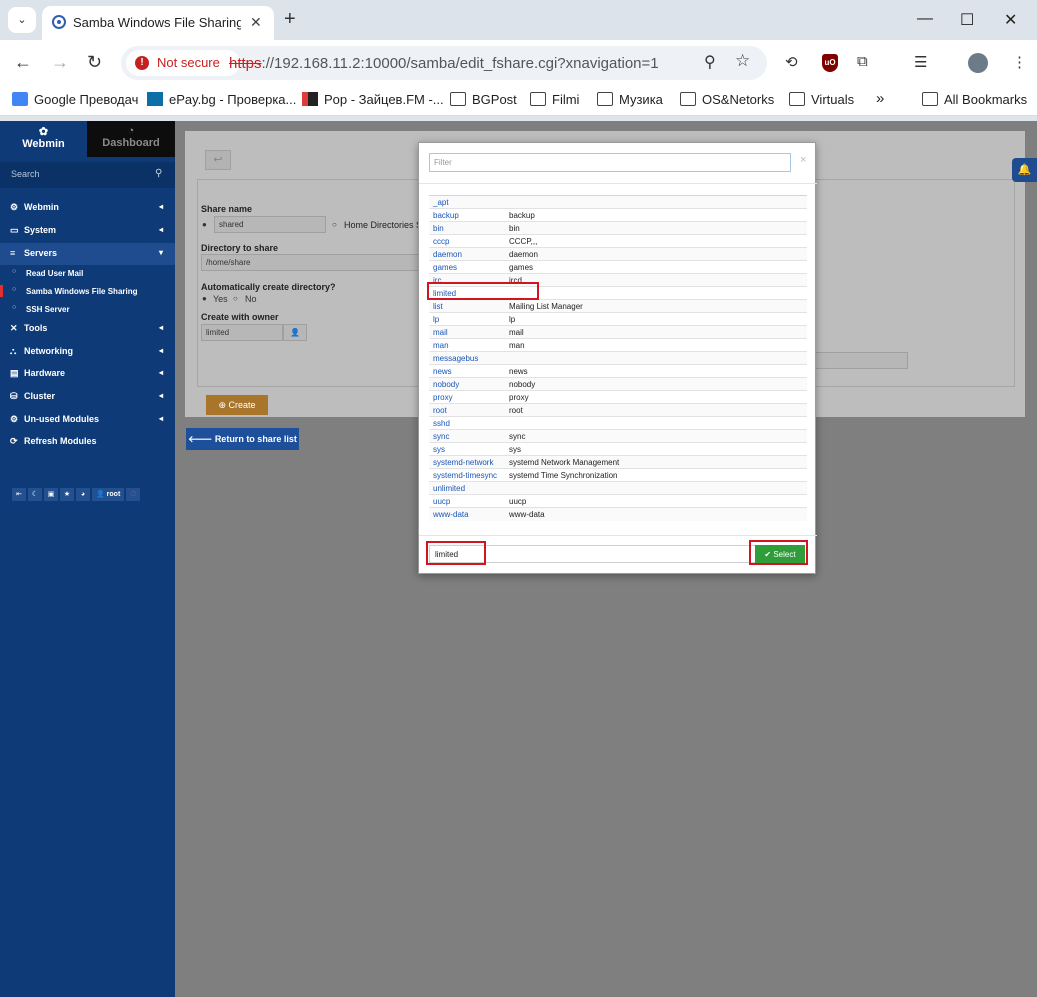  What do you see at coordinates (630, 99) in the screenshot?
I see `bookmark-folder-muzika: Музика` at bounding box center [630, 99].